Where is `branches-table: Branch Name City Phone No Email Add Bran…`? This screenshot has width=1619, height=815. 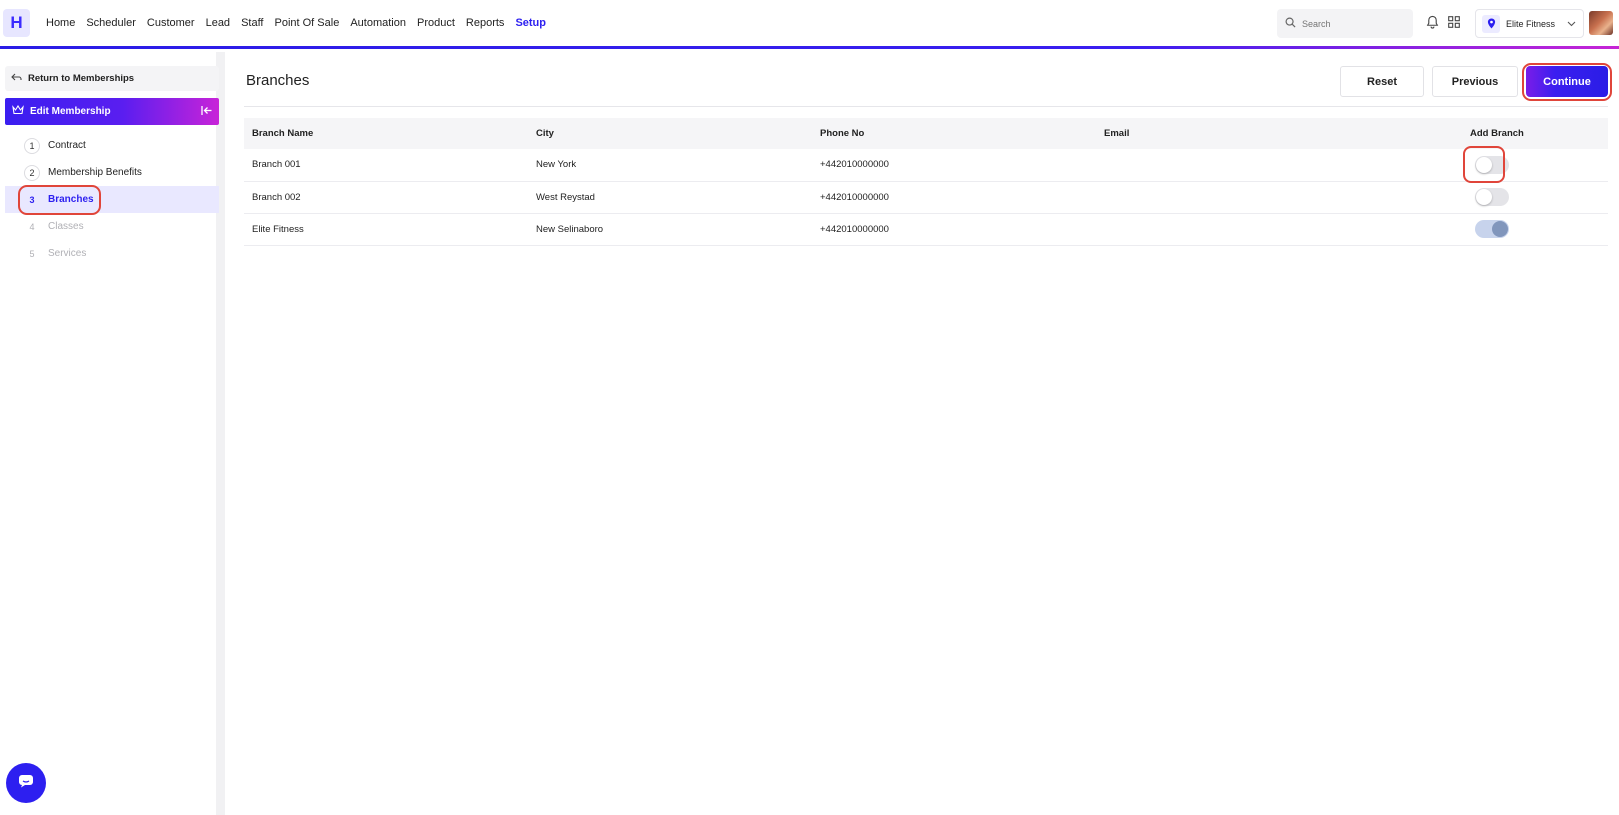
branches-table: Branch Name City Phone No Email Add Bran… is located at coordinates (926, 182).